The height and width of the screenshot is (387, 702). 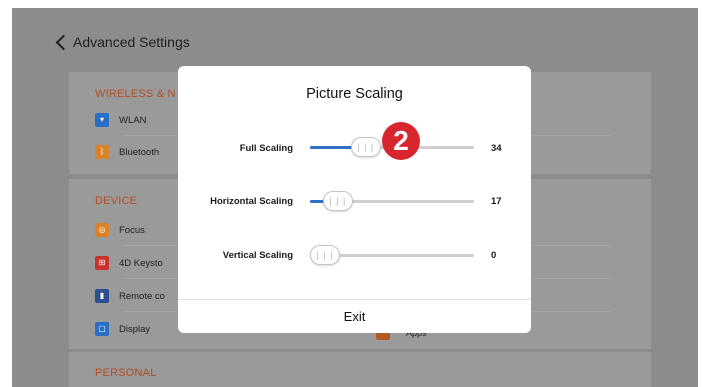 What do you see at coordinates (126, 373) in the screenshot?
I see `section-title-personal: PERSONAL` at bounding box center [126, 373].